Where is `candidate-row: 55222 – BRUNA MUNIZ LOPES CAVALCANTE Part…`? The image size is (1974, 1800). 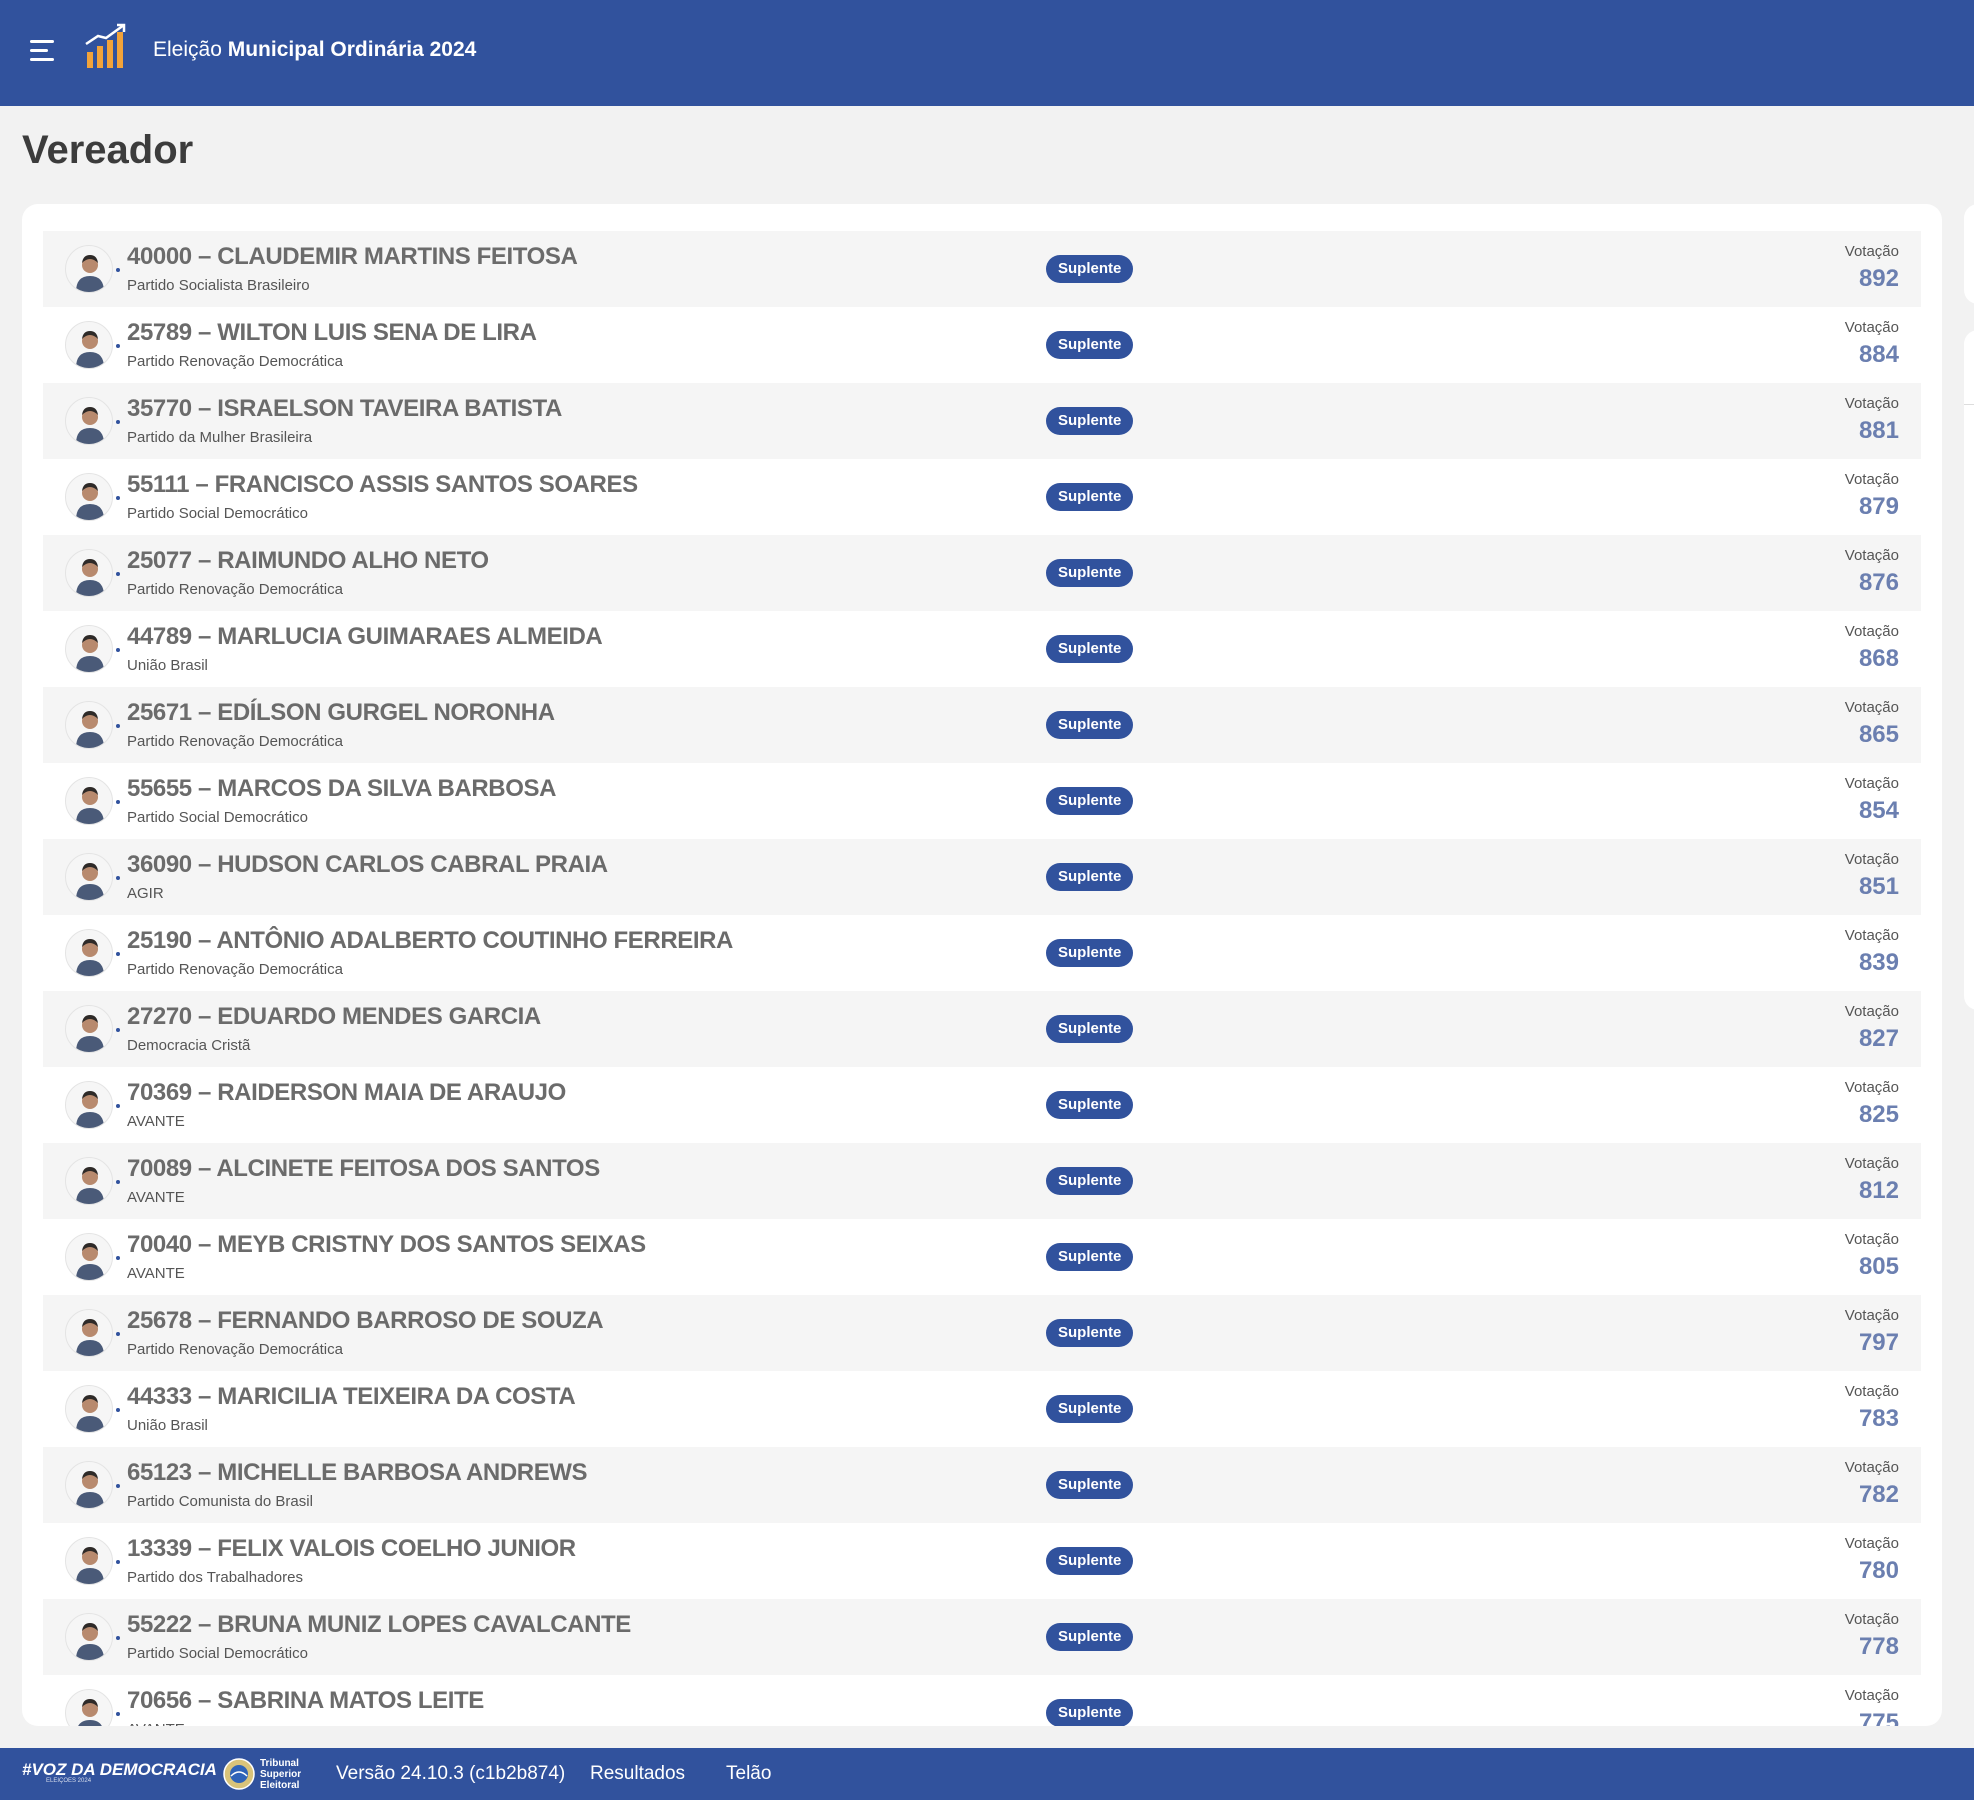 candidate-row: 55222 – BRUNA MUNIZ LOPES CAVALCANTE Part… is located at coordinates (982, 1637).